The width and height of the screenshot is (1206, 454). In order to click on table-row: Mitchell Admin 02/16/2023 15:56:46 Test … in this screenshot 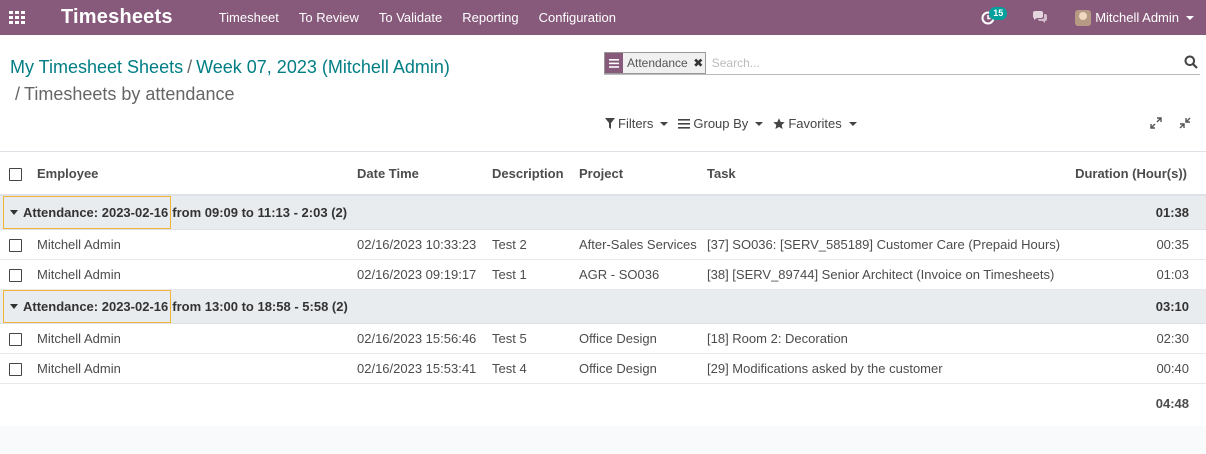, I will do `click(603, 338)`.